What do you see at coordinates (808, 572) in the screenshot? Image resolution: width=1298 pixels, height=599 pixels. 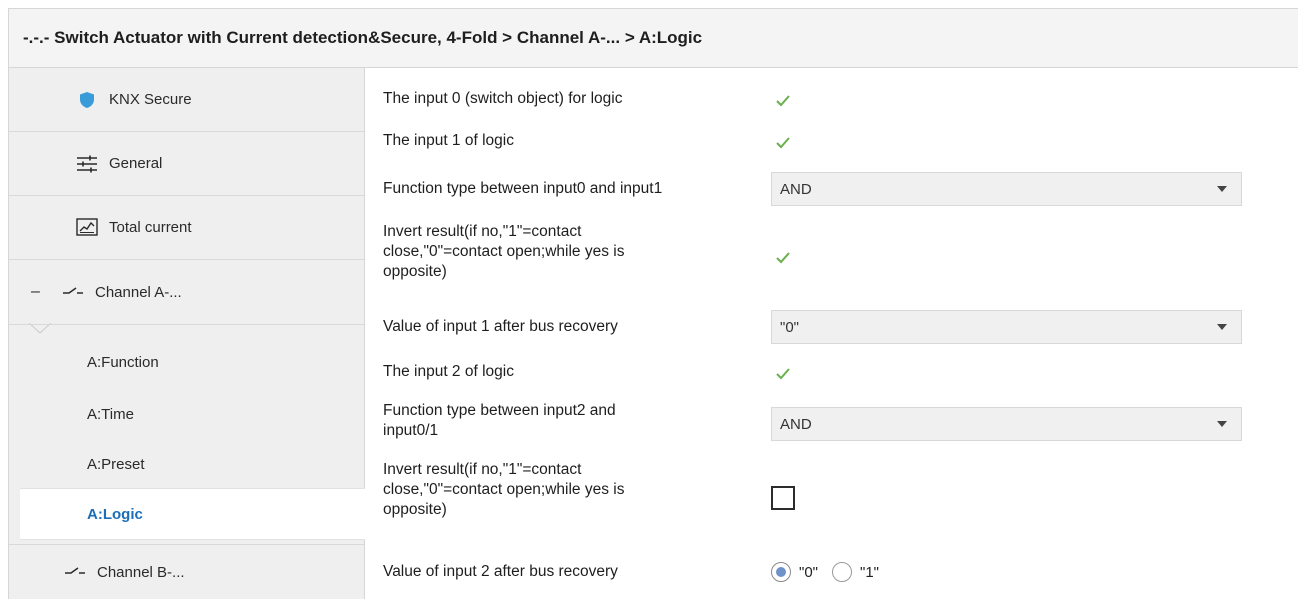 I see `radio-label-0: "0"` at bounding box center [808, 572].